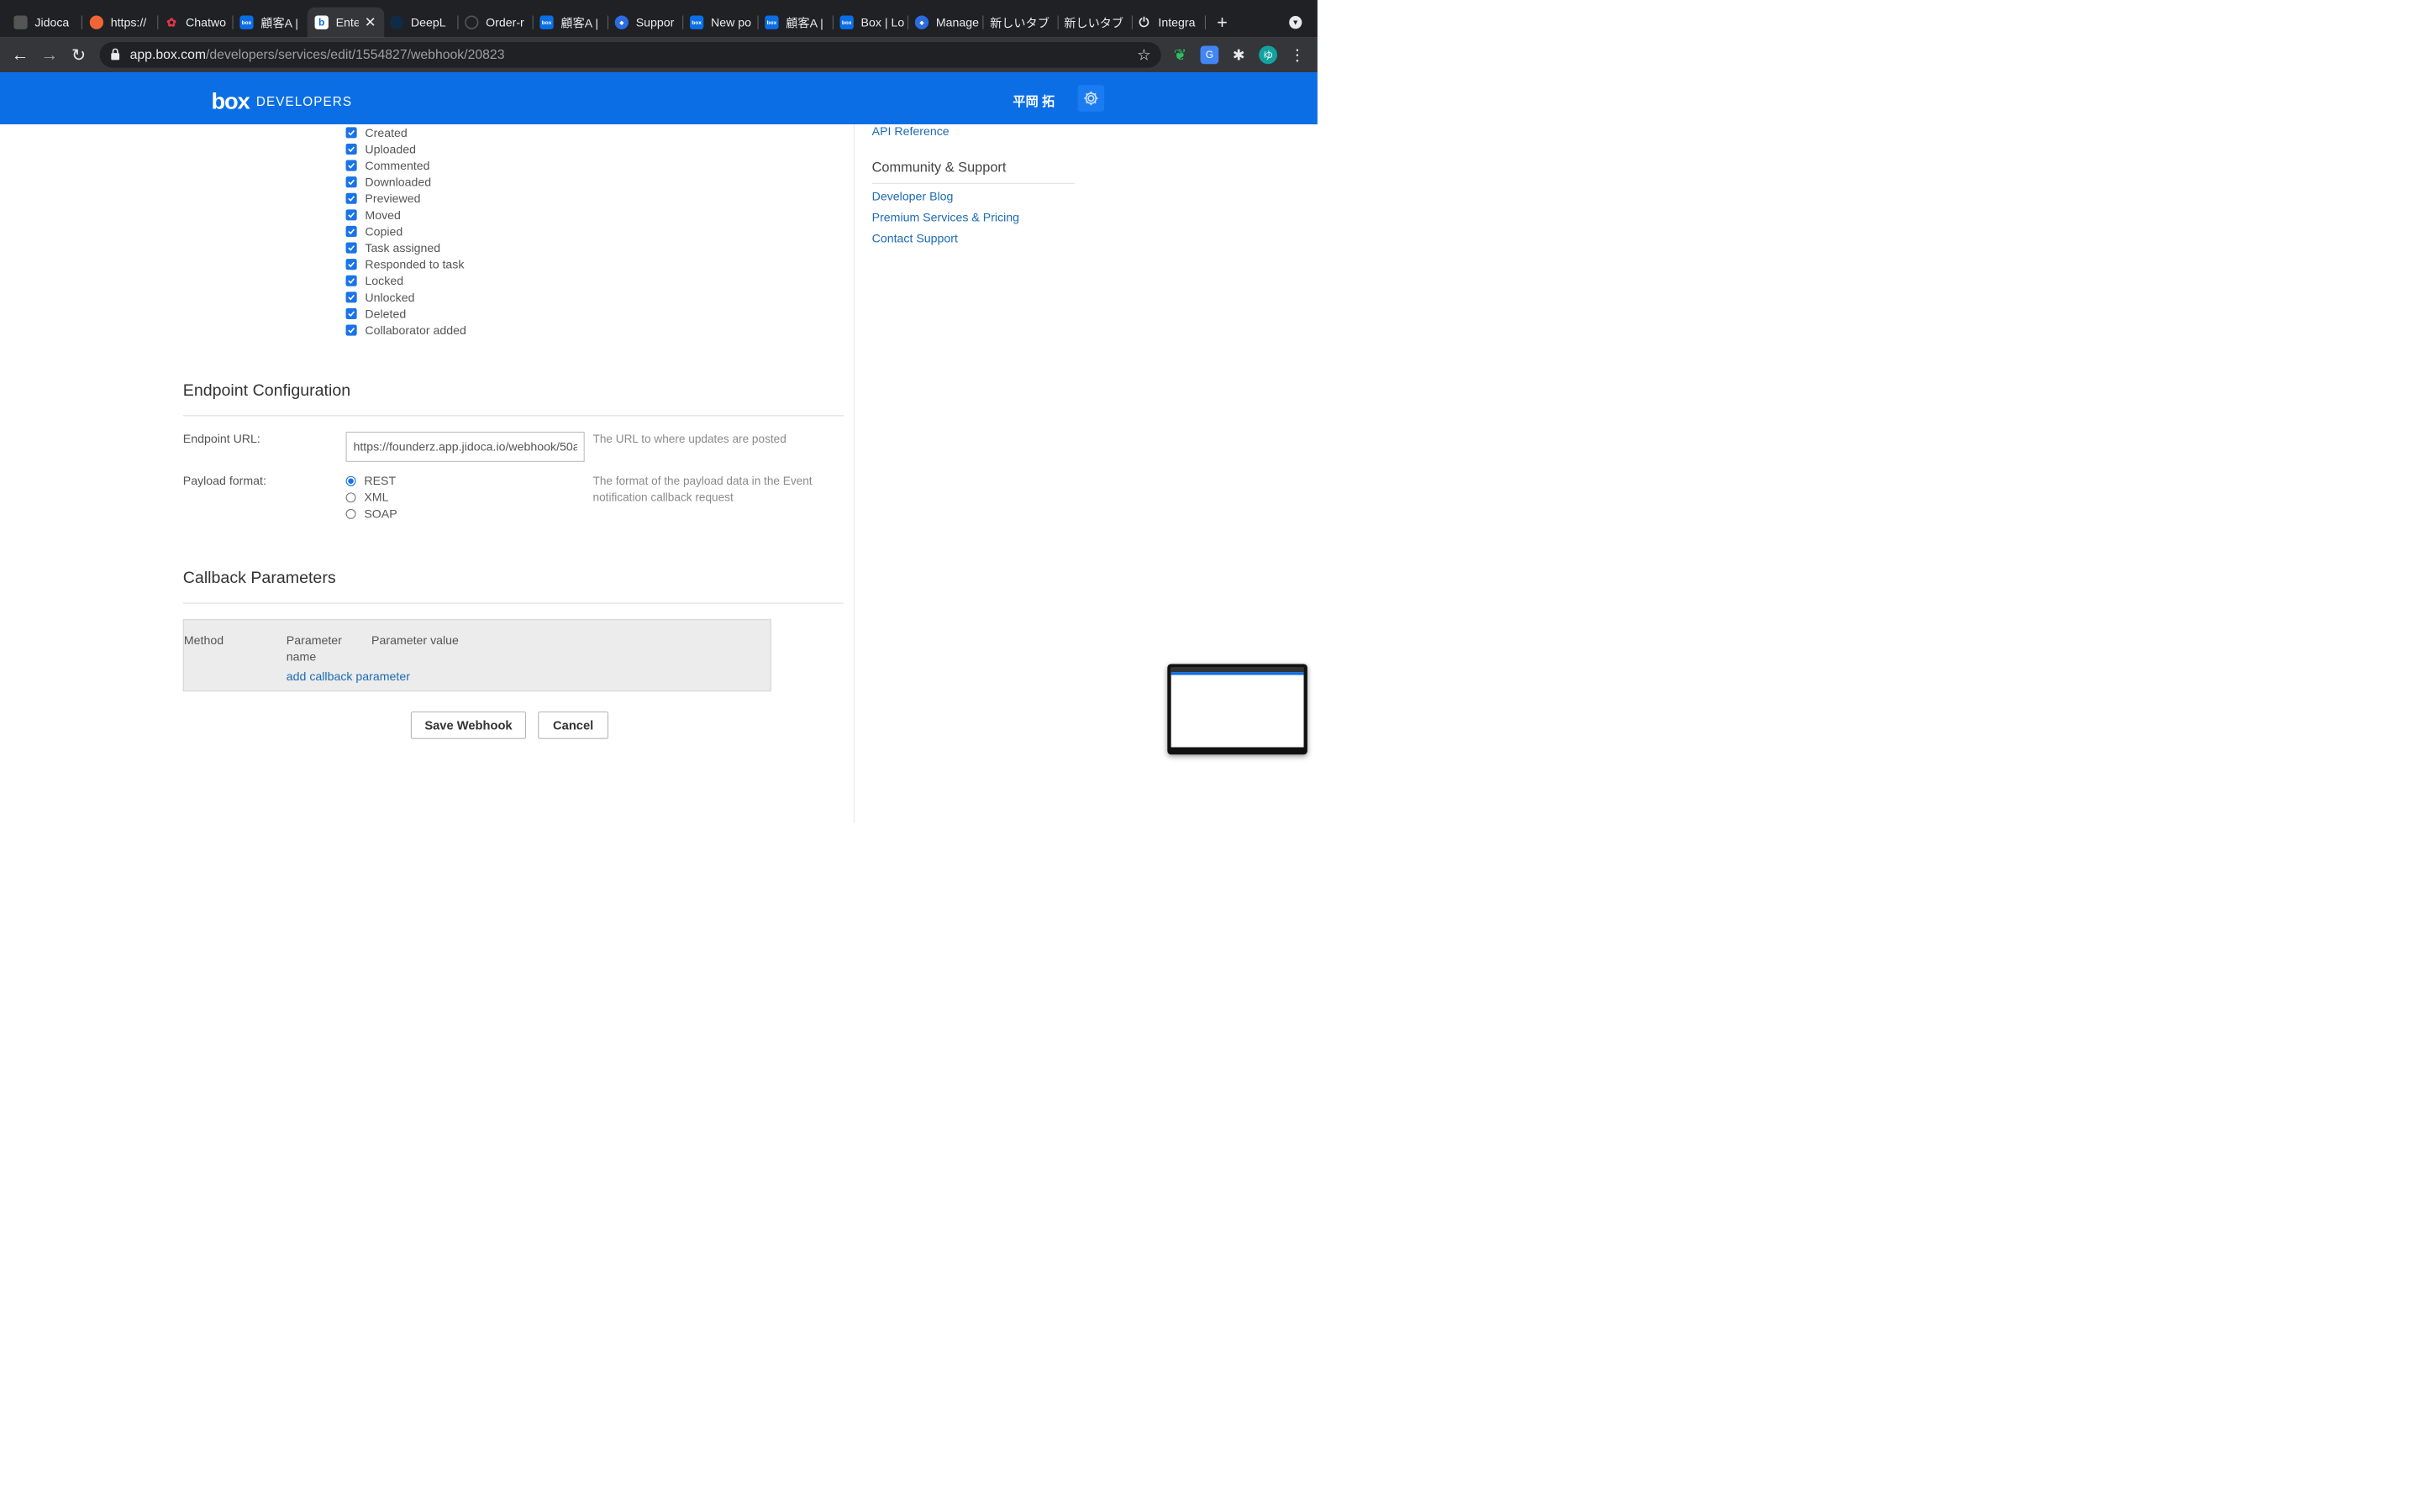 The width and height of the screenshot is (2420, 1512). What do you see at coordinates (47, 23) in the screenshot?
I see `browser-tab: Jidoca` at bounding box center [47, 23].